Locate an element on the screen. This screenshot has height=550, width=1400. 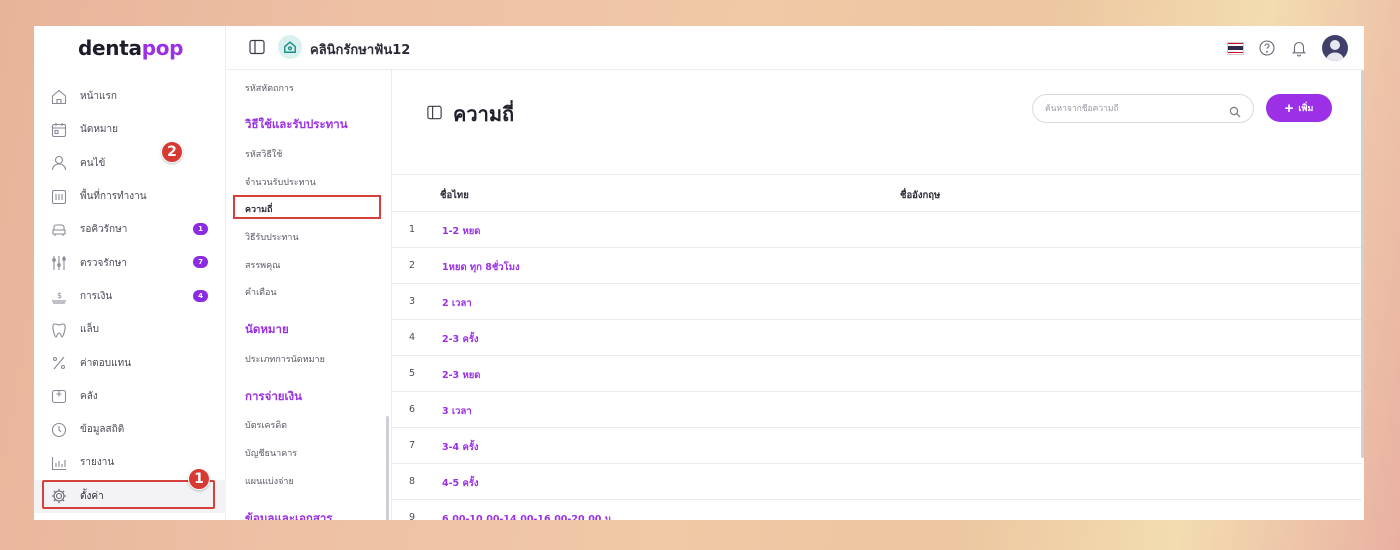
row-thai-name: 2 เวลา is located at coordinates (457, 303).